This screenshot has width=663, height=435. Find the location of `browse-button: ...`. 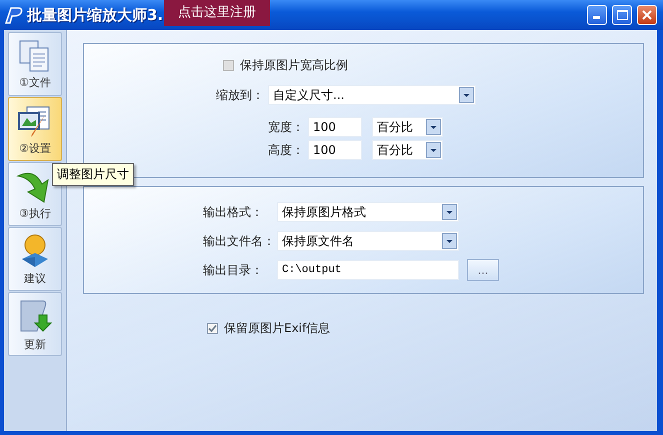

browse-button: ... is located at coordinates (483, 270).